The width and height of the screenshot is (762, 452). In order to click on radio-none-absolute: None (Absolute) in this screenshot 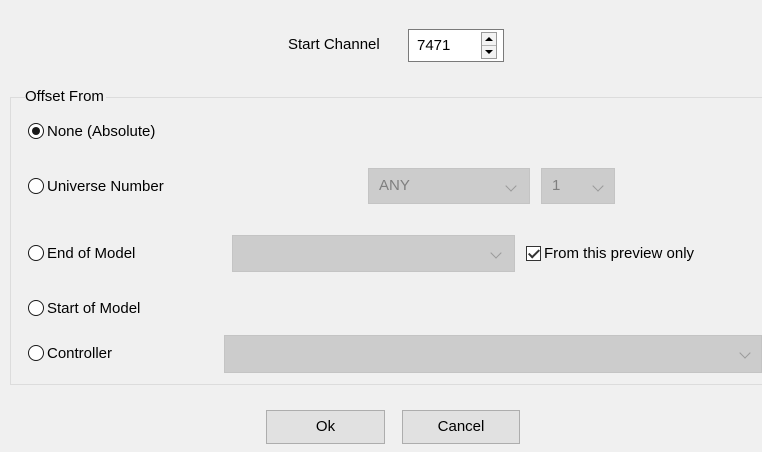, I will do `click(91, 131)`.